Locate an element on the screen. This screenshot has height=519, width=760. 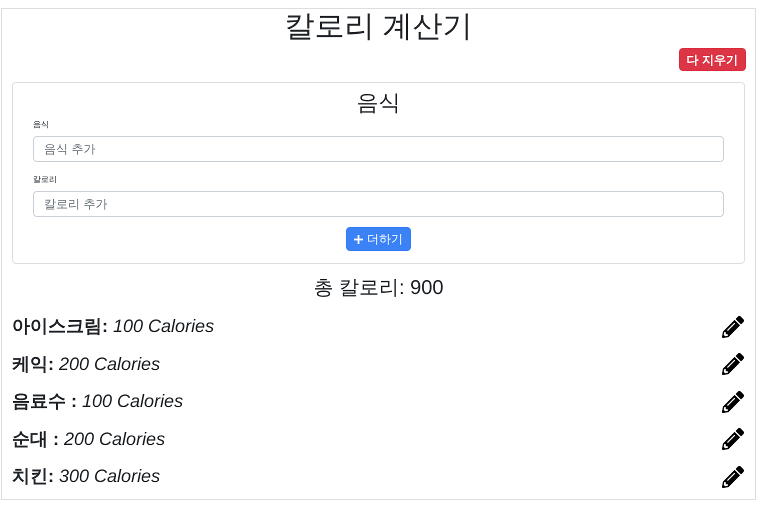
food-entry: 음료수 : 100 Calories is located at coordinates (98, 402).